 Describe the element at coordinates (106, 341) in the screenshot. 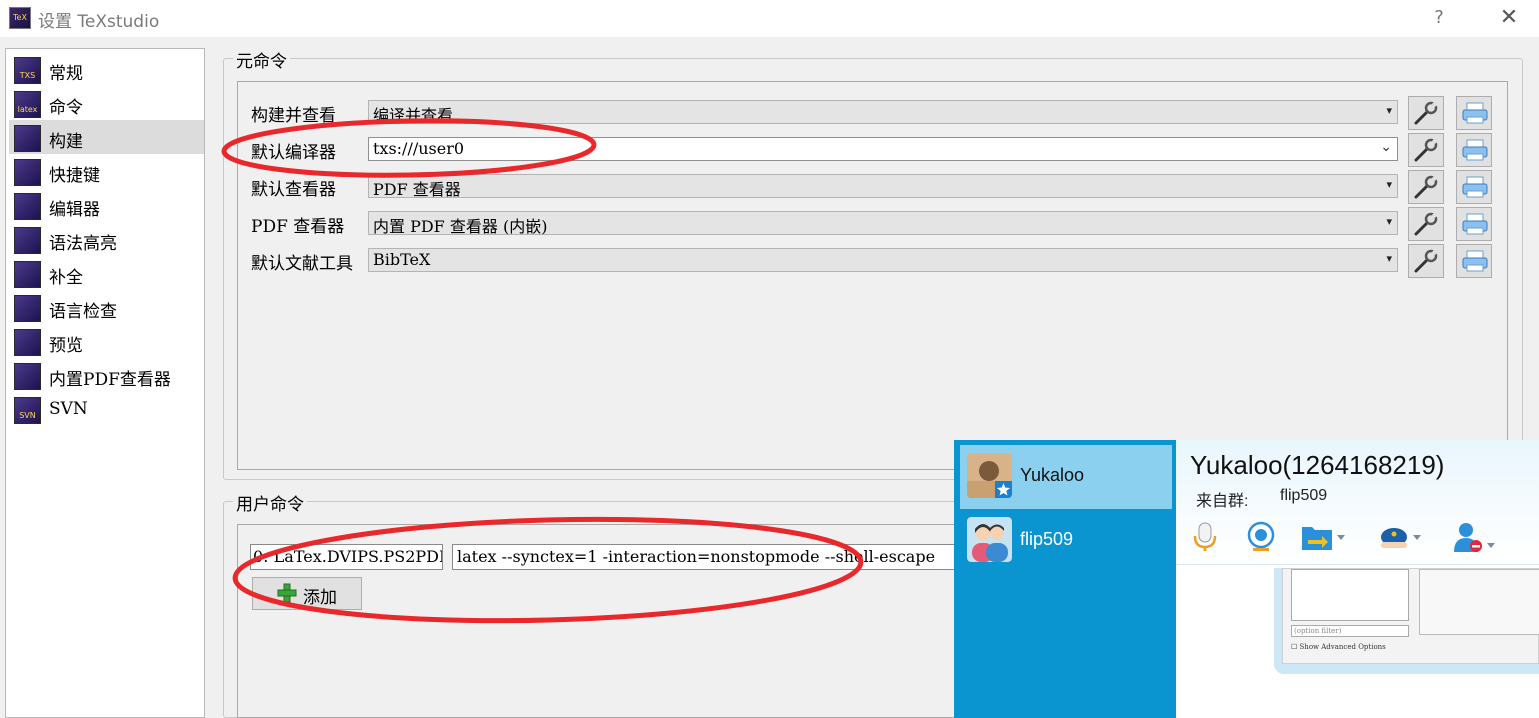

I see `sidebar-item-preview: 预览` at that location.